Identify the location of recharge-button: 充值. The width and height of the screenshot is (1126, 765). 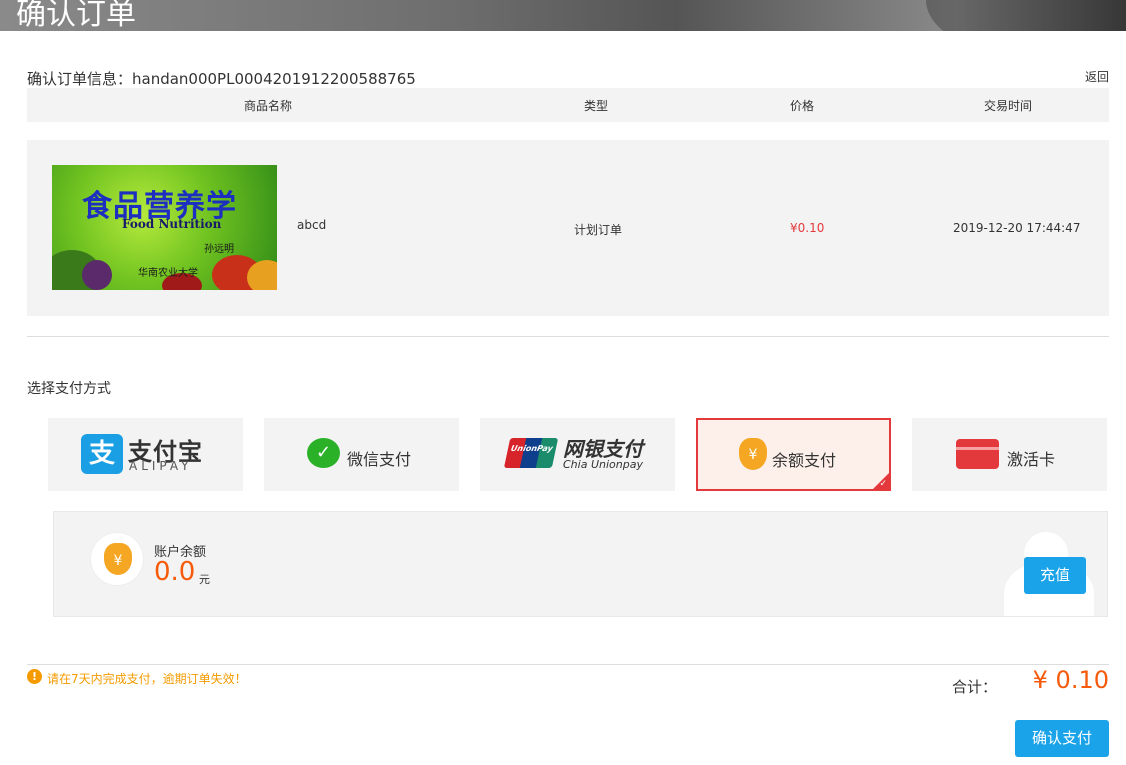
(1055, 575).